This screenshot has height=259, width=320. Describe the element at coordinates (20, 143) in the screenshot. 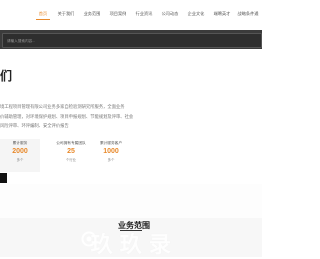

I see `stat-label: 累计服务` at that location.